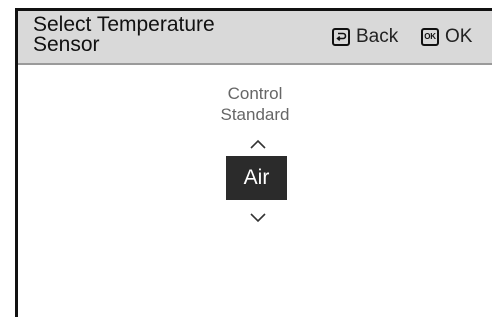 The image size is (492, 317). I want to click on ok-key-glyph: OK, so click(430, 36).